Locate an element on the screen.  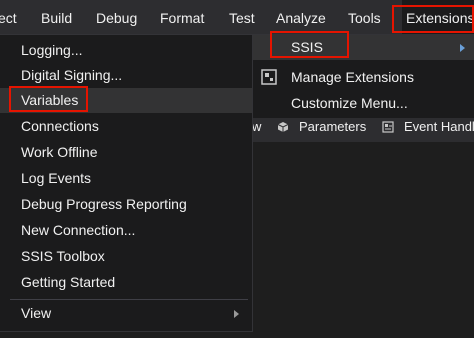
extensions-highlight-box is located at coordinates (433, 19).